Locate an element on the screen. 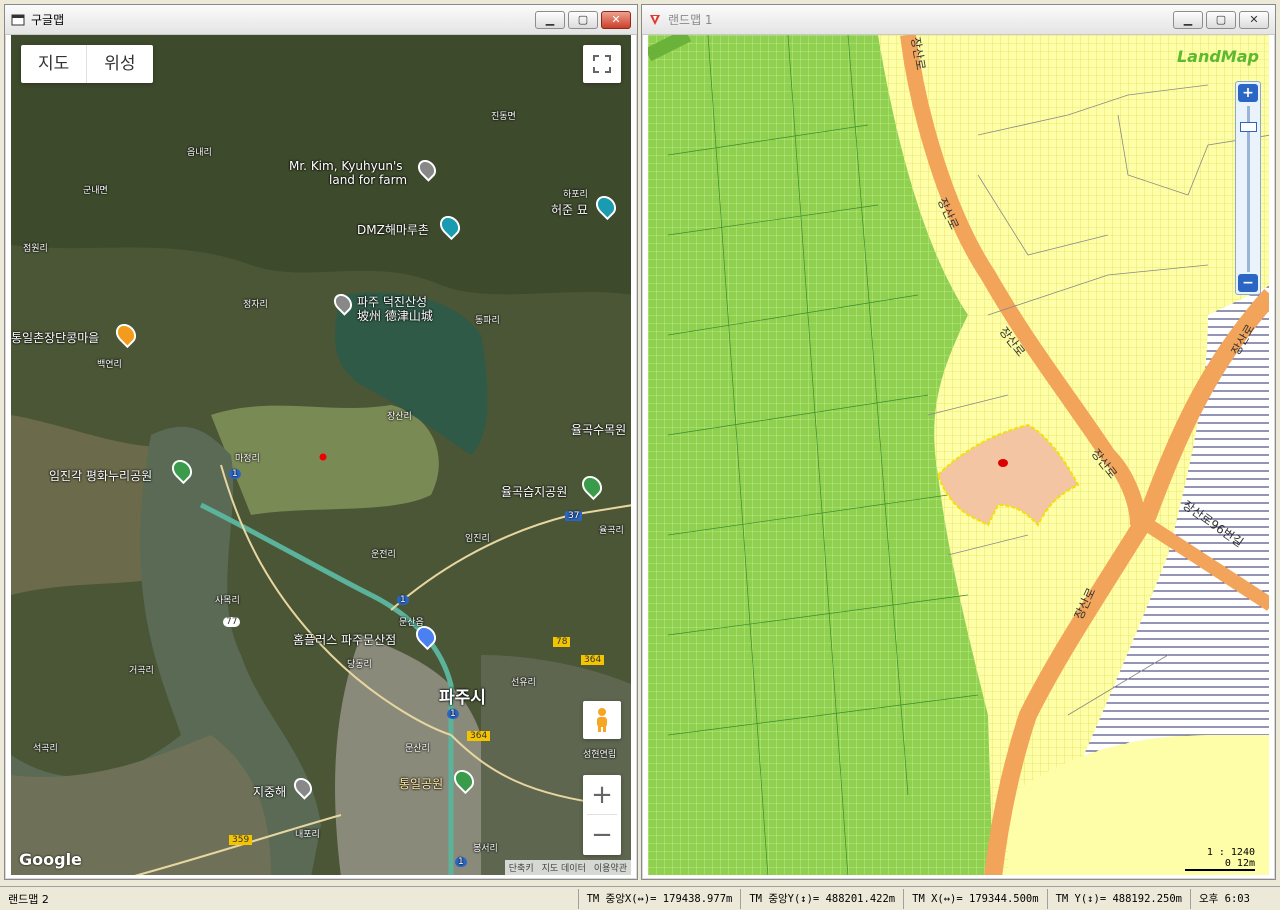  clock: 오후 6:03 is located at coordinates (1235, 898).